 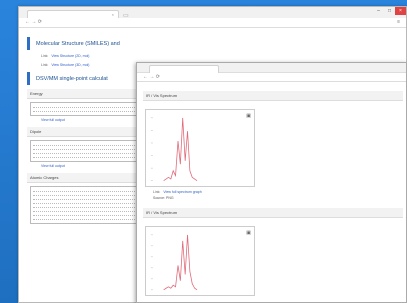 What do you see at coordinates (87, 43) in the screenshot?
I see `section-title-structure: Molecular Structure (SMILES) and` at bounding box center [87, 43].